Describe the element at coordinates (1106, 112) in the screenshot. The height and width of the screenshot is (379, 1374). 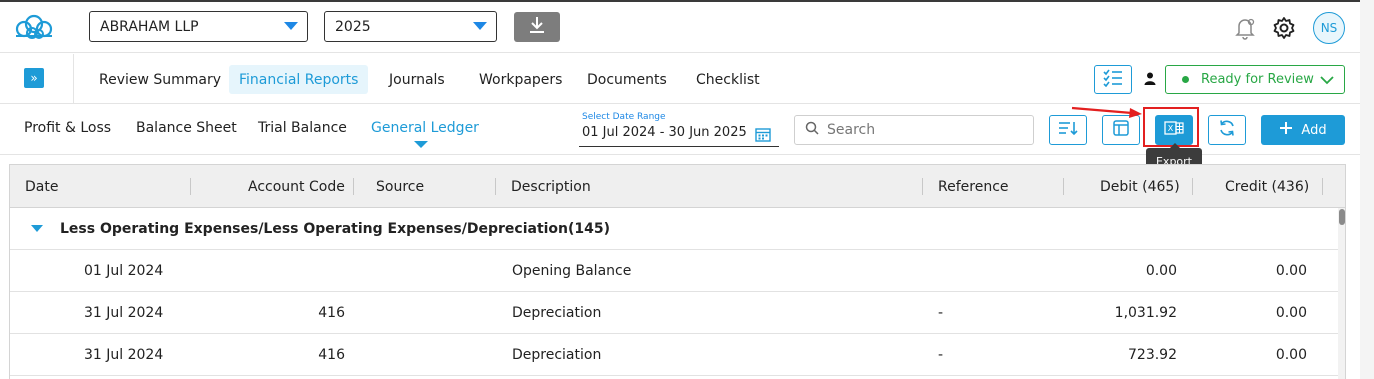
I see `annotation-arrow` at that location.